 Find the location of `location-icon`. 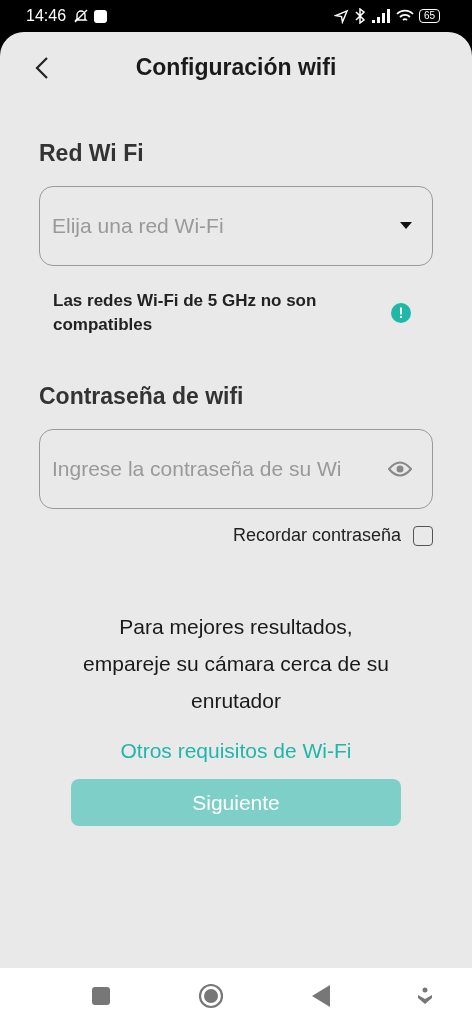

location-icon is located at coordinates (341, 16).